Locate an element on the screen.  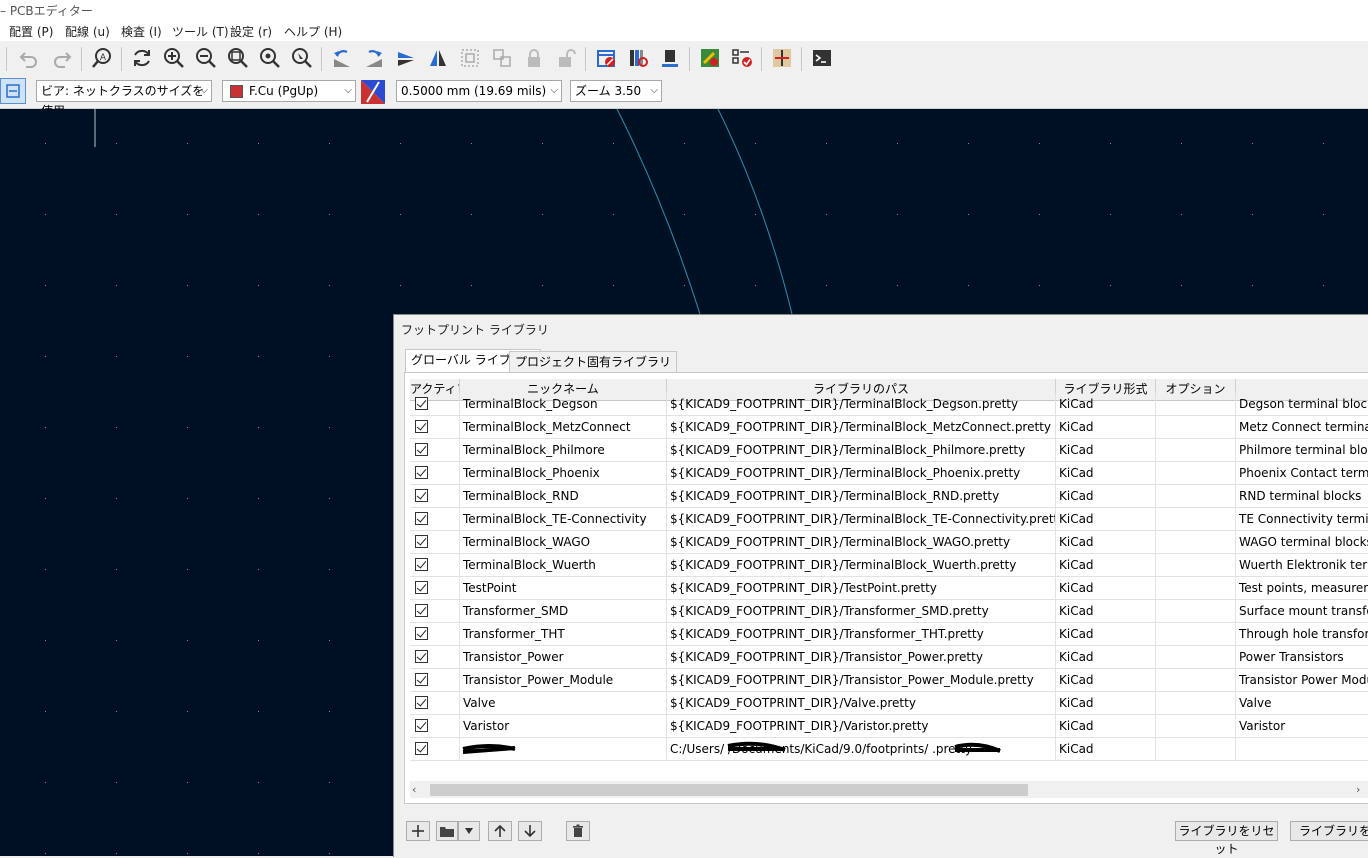
menu-inspect: 検査 (I) is located at coordinates (141, 31).